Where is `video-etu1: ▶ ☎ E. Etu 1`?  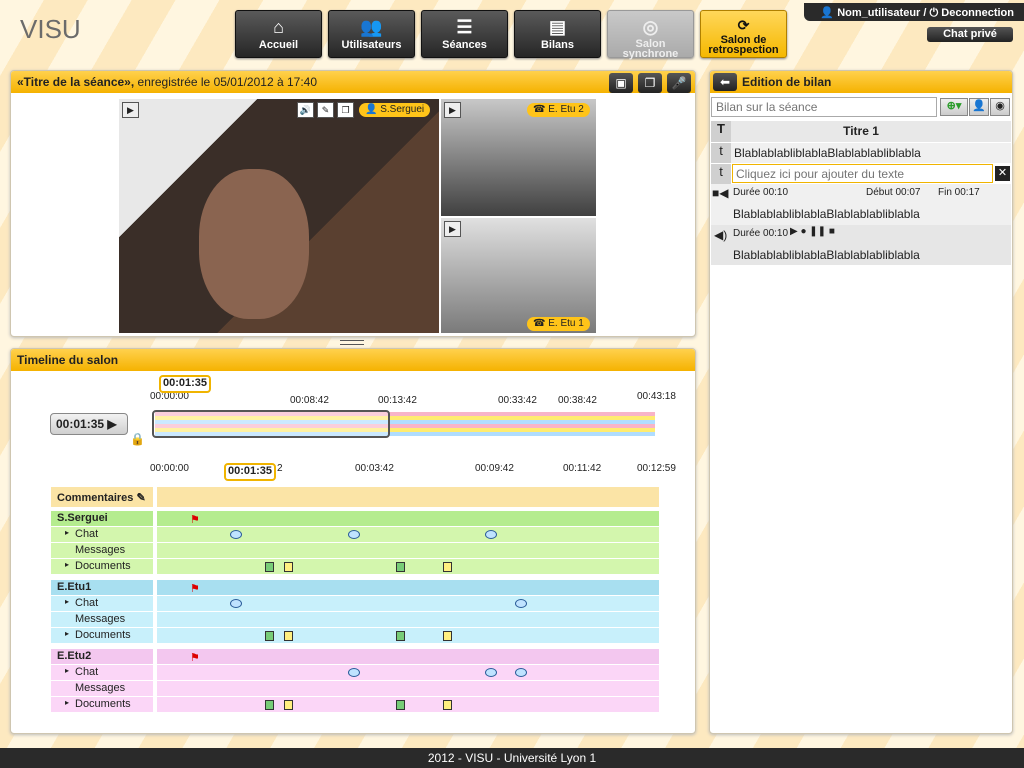
video-etu1: ▶ ☎ E. Etu 1 is located at coordinates (518, 275).